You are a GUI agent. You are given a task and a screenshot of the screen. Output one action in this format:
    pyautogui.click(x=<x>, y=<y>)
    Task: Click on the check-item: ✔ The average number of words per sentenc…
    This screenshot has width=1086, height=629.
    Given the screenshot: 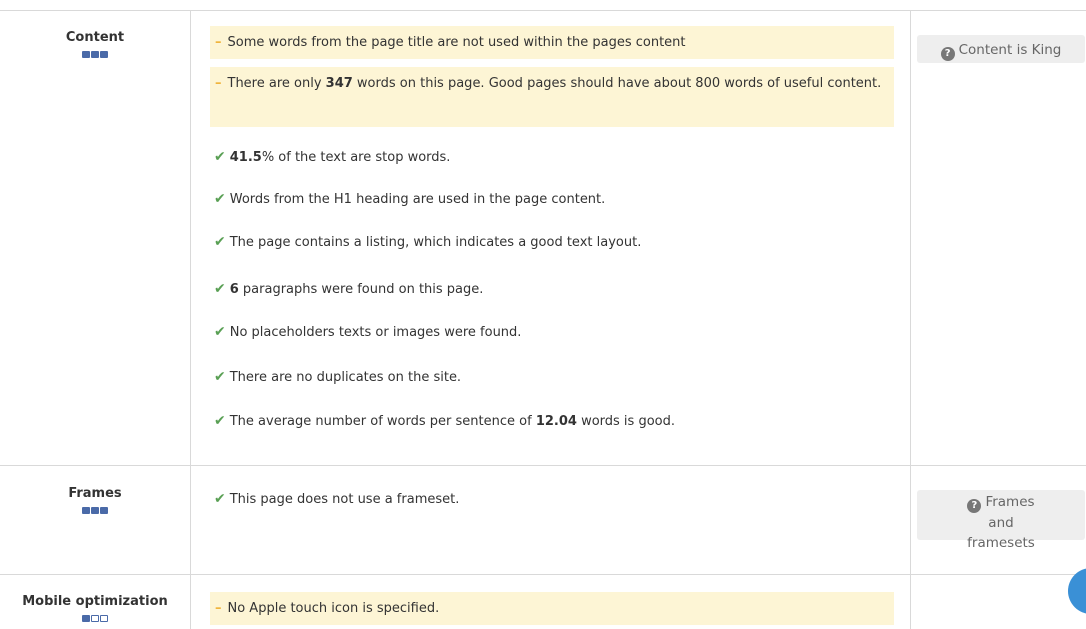 What is the action you would take?
    pyautogui.click(x=444, y=421)
    